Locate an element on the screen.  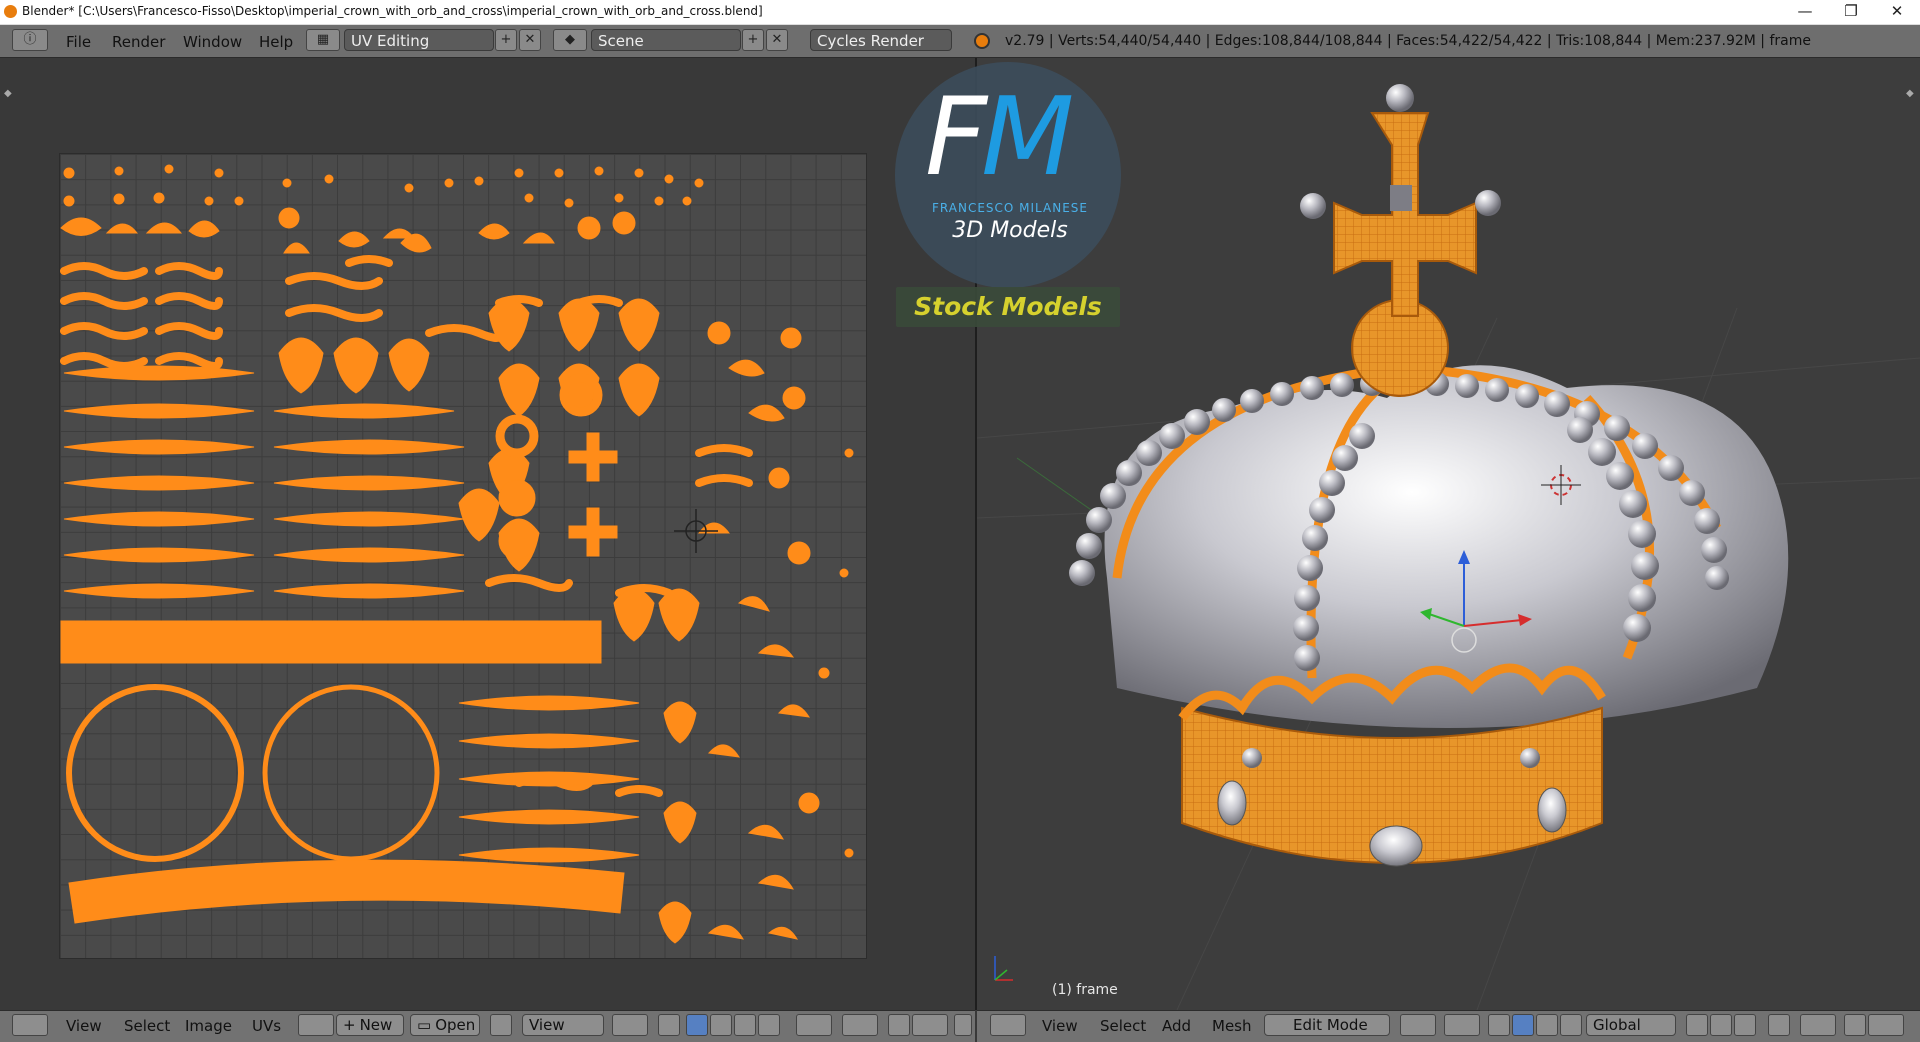
view-mode-select: View is located at coordinates (563, 1025).